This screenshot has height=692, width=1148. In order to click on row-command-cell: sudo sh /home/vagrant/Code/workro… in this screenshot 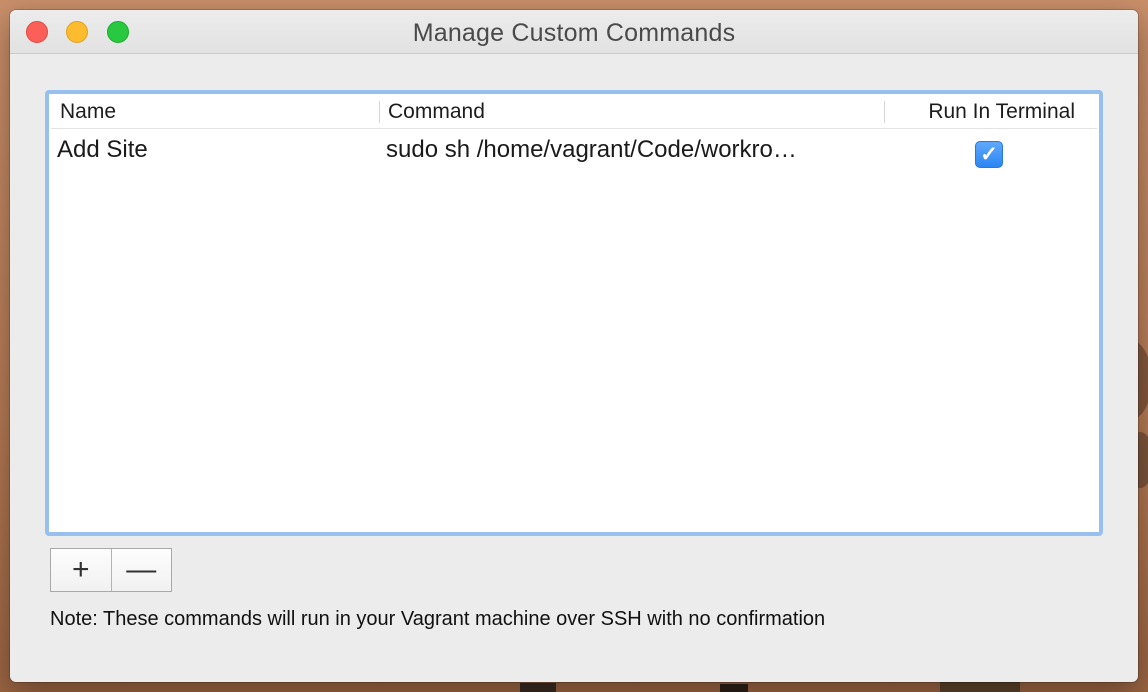, I will do `click(591, 150)`.